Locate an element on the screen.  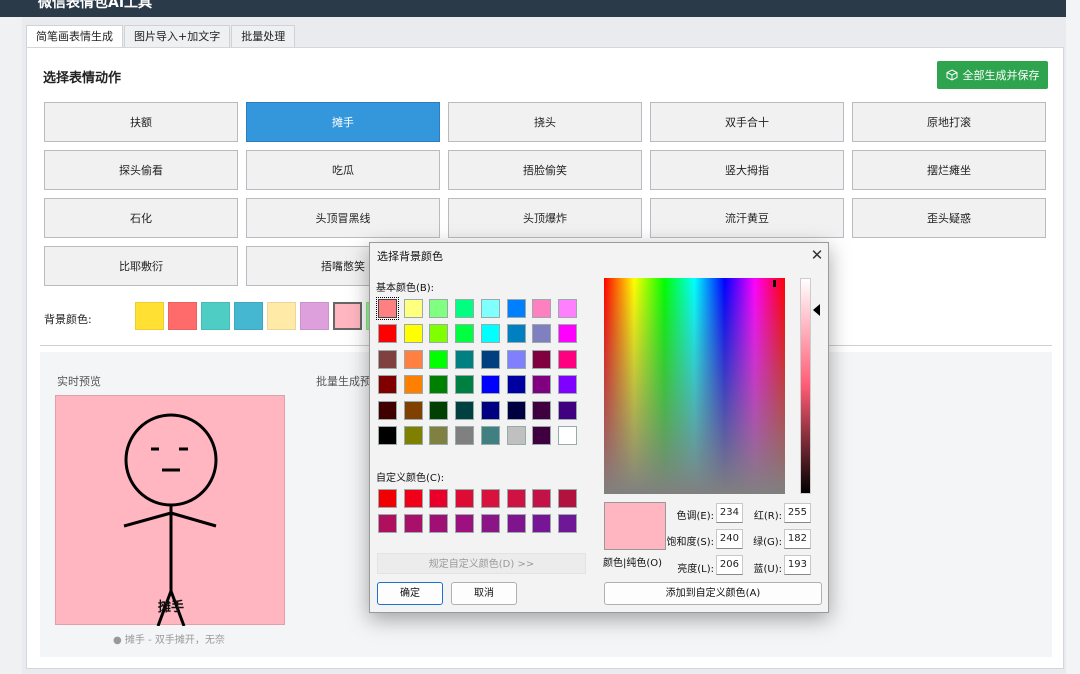
green-field: 182 is located at coordinates (797, 539).